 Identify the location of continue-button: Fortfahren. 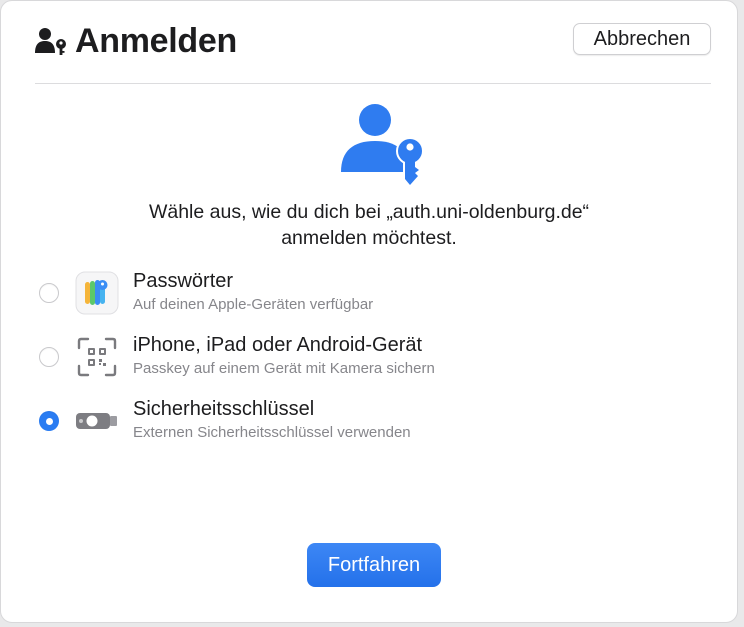
(374, 565).